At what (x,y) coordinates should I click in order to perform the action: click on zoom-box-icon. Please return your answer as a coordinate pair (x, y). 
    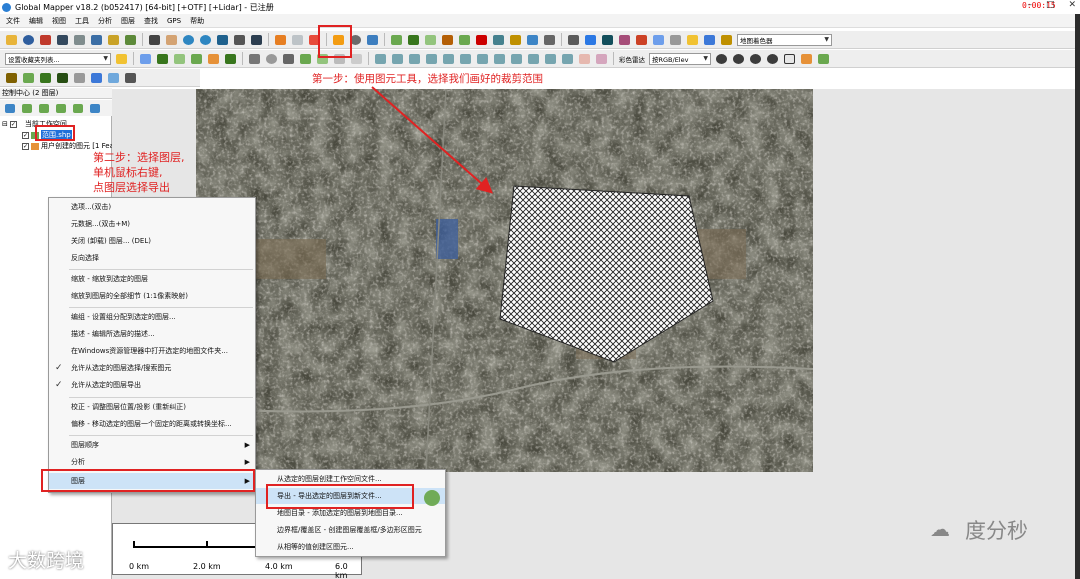
    Looking at the image, I should click on (222, 40).